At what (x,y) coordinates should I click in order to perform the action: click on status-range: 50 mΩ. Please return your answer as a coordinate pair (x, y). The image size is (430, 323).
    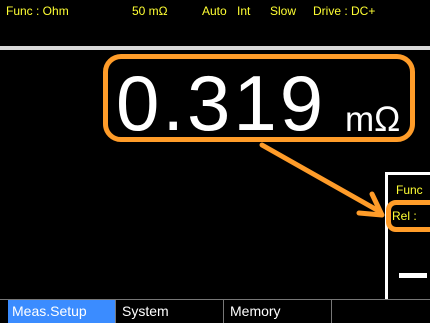
    Looking at the image, I should click on (150, 11).